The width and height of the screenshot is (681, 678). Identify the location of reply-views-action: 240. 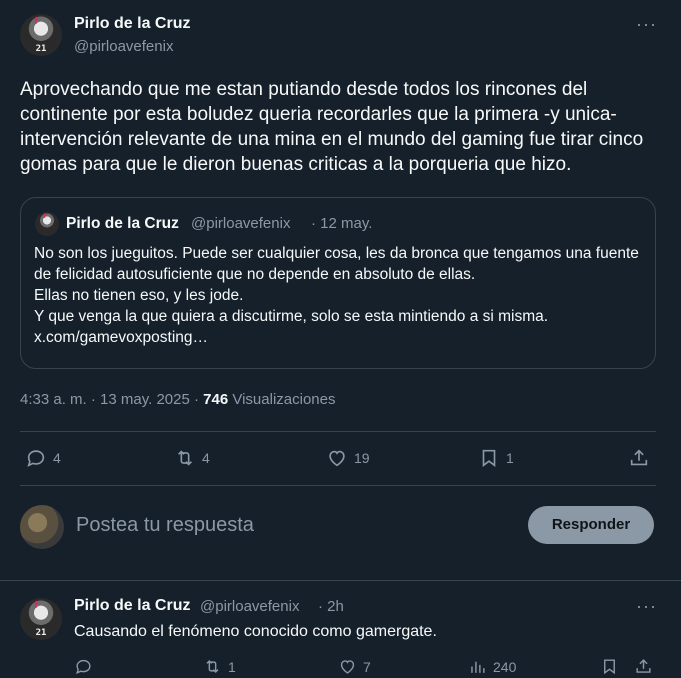
(492, 666).